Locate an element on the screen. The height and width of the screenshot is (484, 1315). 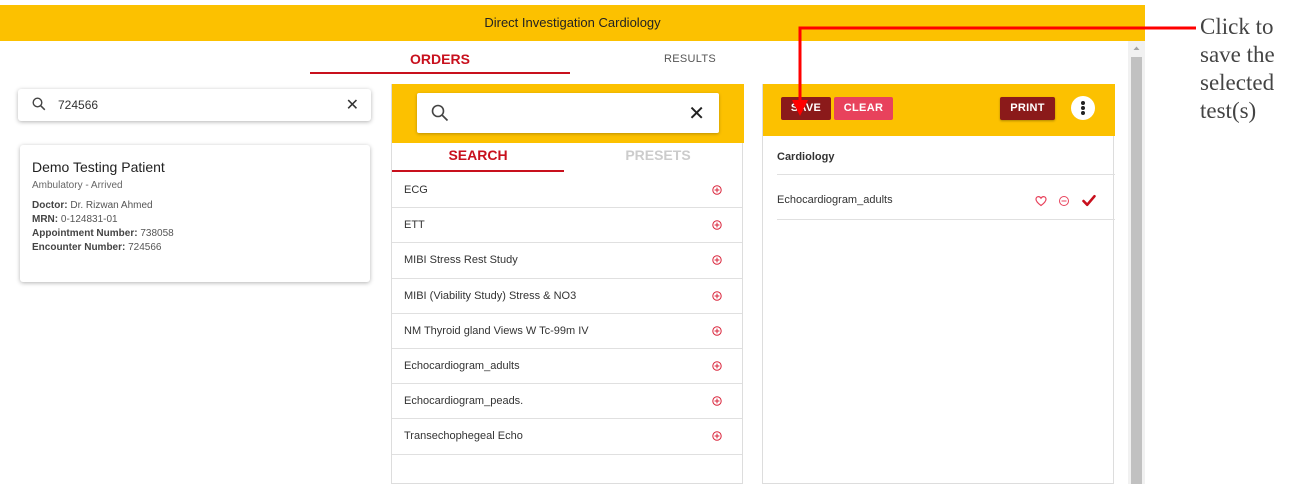
patient-encounter: Encounter Number: 724566 is located at coordinates (195, 248).